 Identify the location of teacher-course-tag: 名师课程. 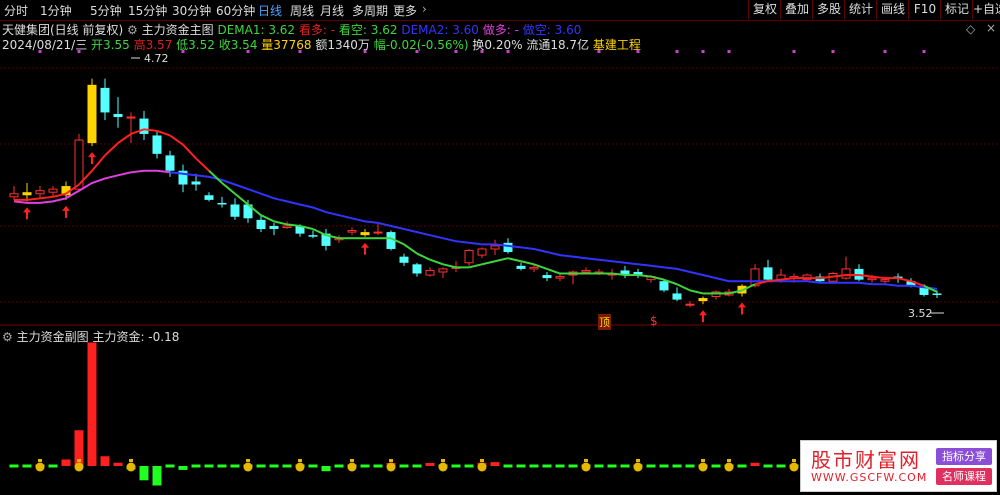
(964, 476).